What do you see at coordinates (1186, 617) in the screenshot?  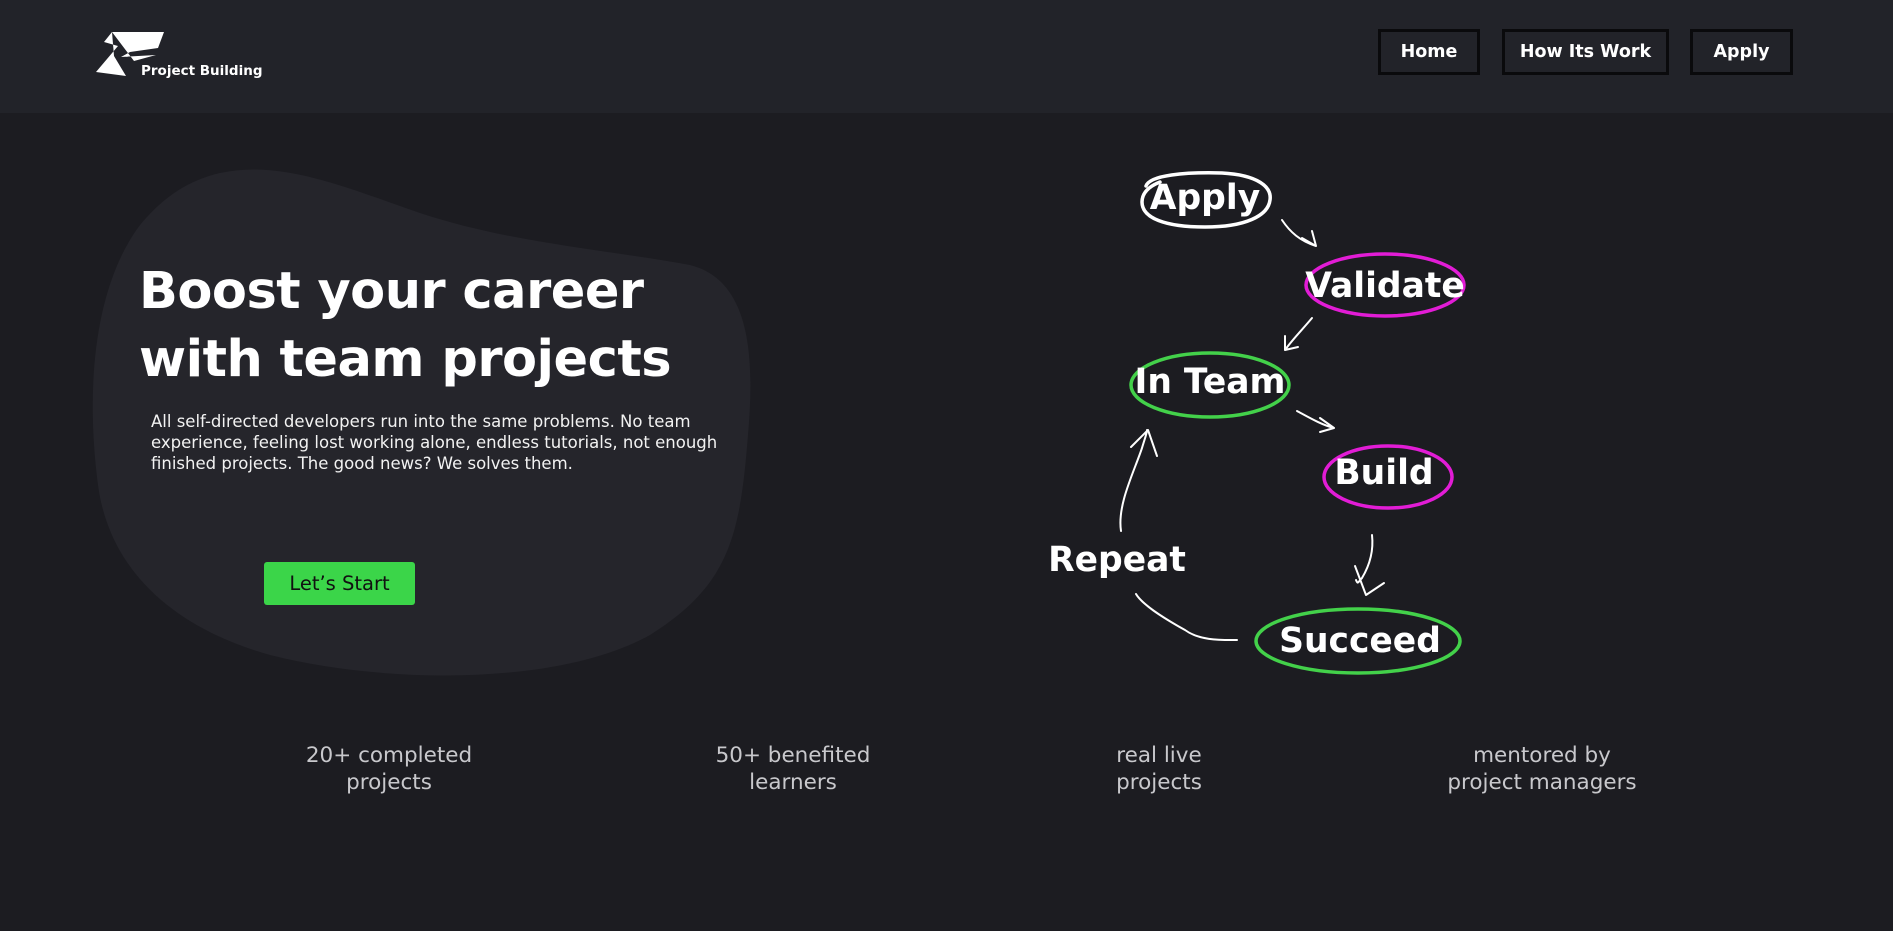 I see `arrow-succeed-repeat` at bounding box center [1186, 617].